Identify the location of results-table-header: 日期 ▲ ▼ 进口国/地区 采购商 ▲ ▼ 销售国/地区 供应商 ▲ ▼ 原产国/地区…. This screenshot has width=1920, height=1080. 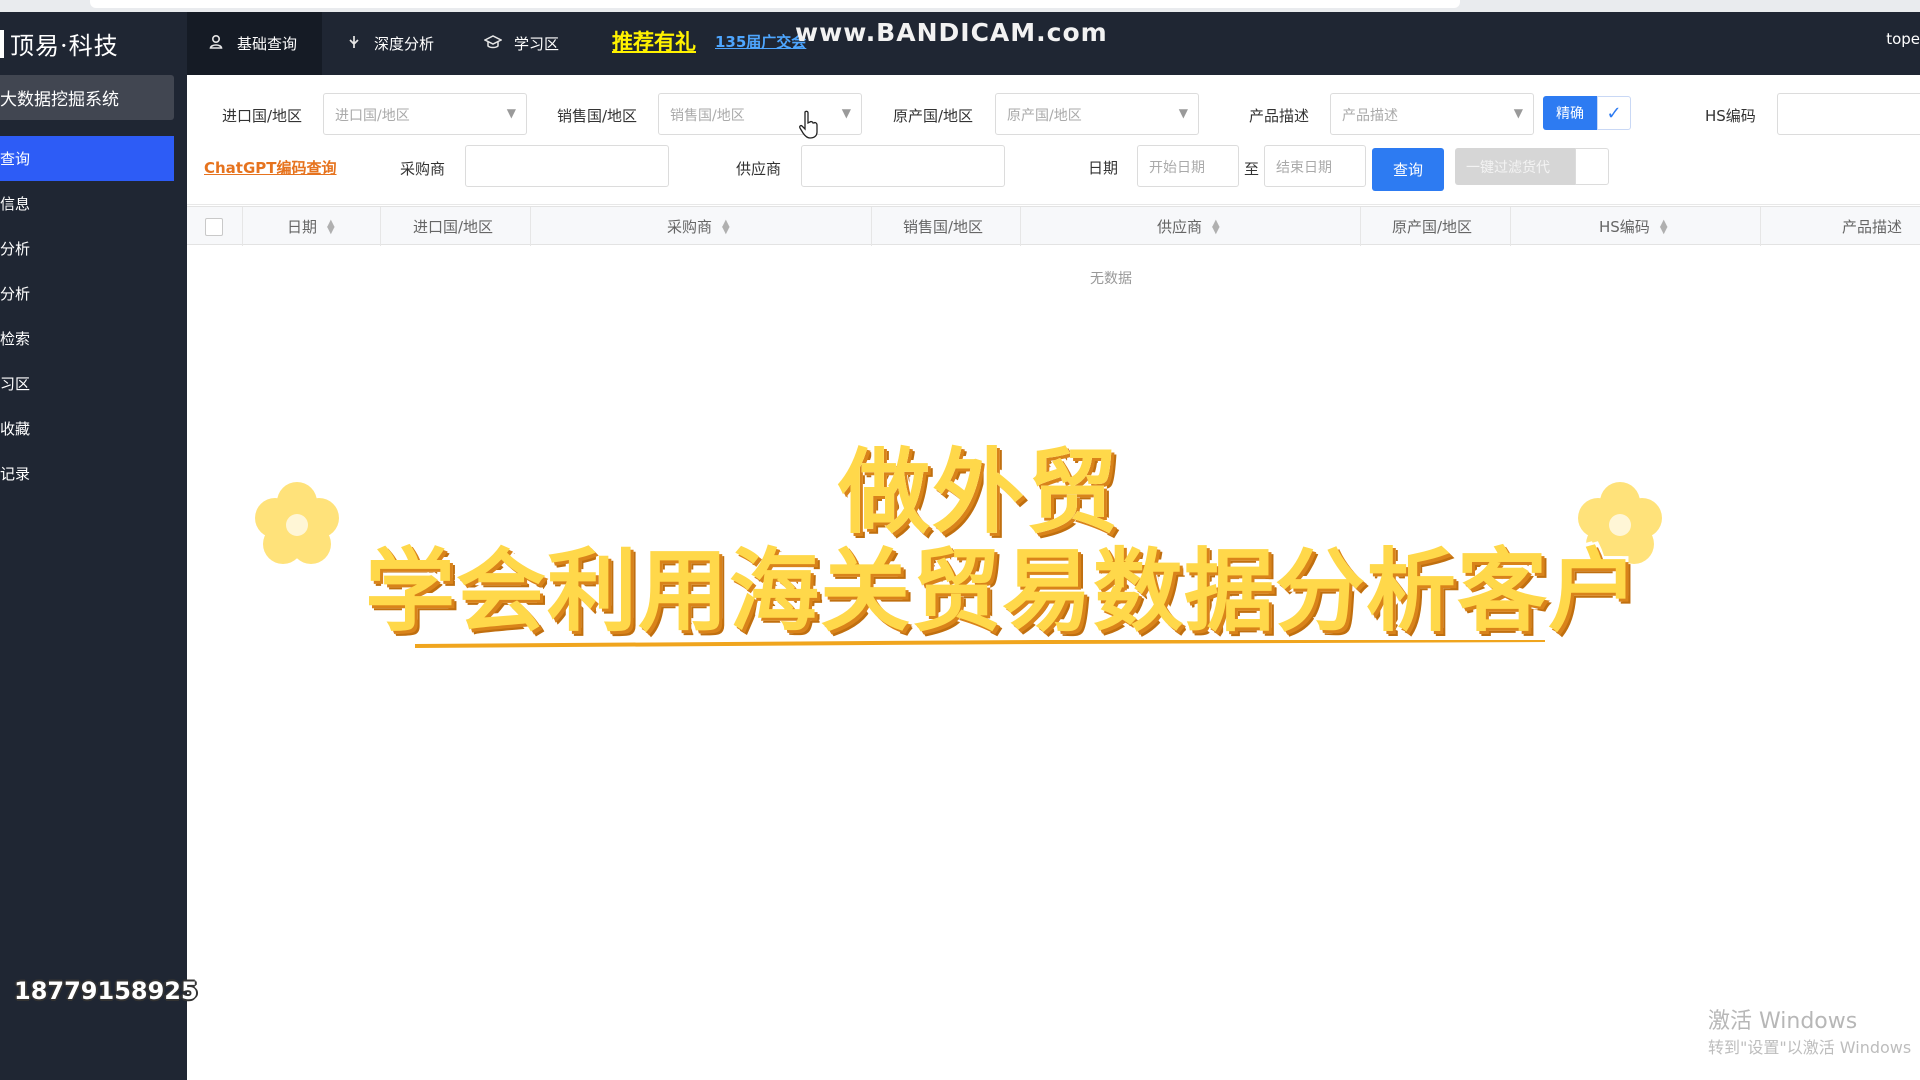
(1053, 226).